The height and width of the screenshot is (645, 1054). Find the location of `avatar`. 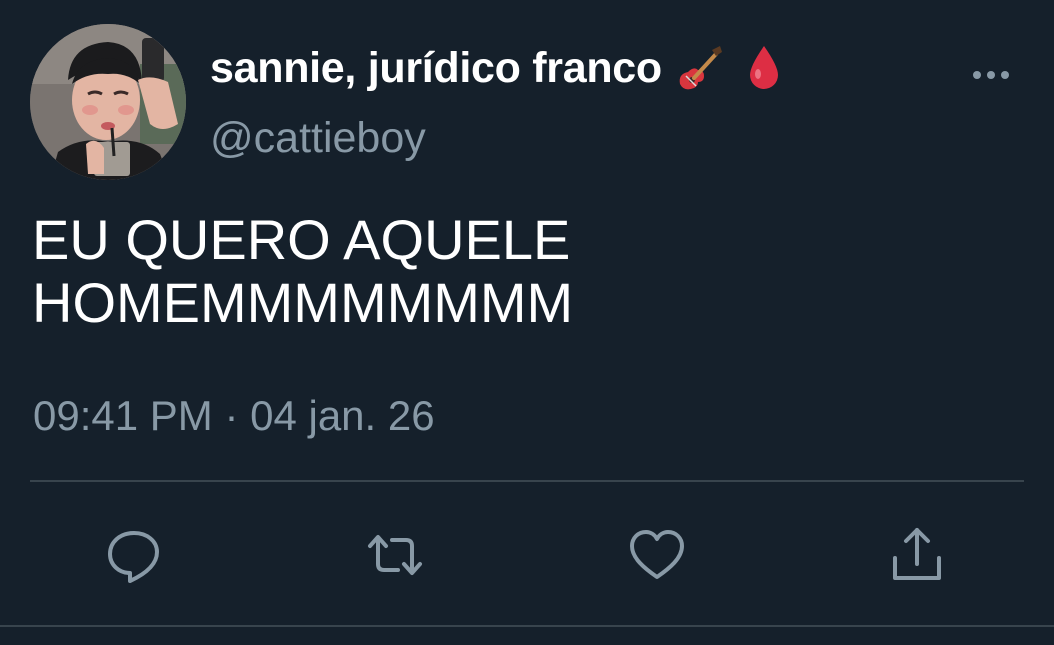

avatar is located at coordinates (108, 102).